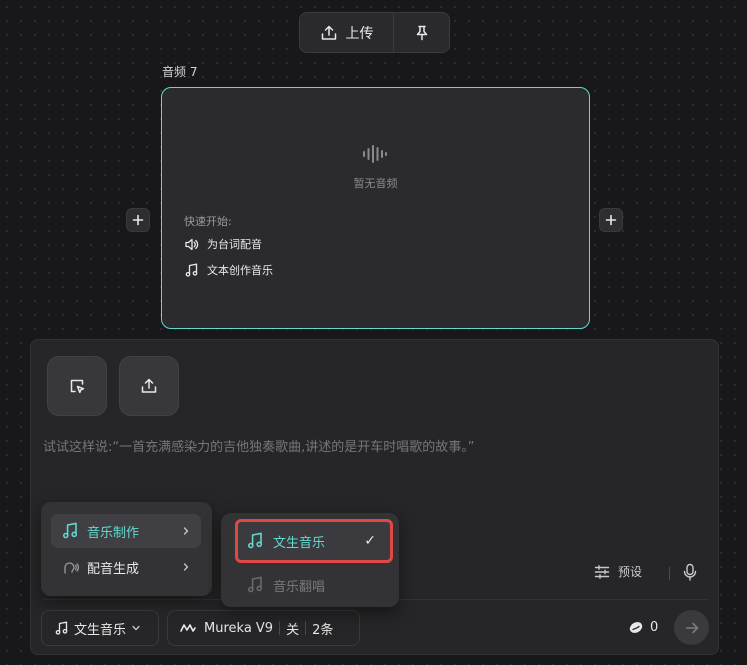 The width and height of the screenshot is (747, 665). I want to click on quick-start-title: 快速开始:, so click(208, 221).